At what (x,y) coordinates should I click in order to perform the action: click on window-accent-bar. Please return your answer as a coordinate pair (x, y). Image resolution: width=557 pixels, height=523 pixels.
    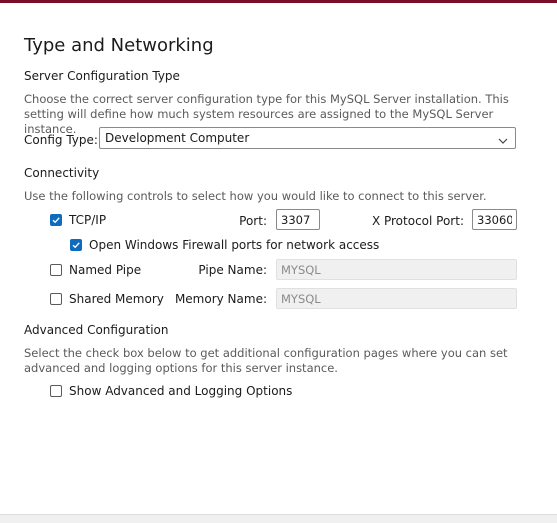
    Looking at the image, I should click on (278, 1).